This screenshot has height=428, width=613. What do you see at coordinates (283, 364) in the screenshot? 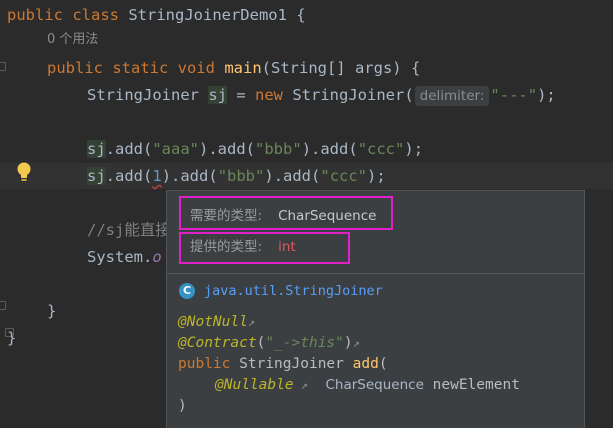
I see `doc-signature: public StringJoiner add(` at bounding box center [283, 364].